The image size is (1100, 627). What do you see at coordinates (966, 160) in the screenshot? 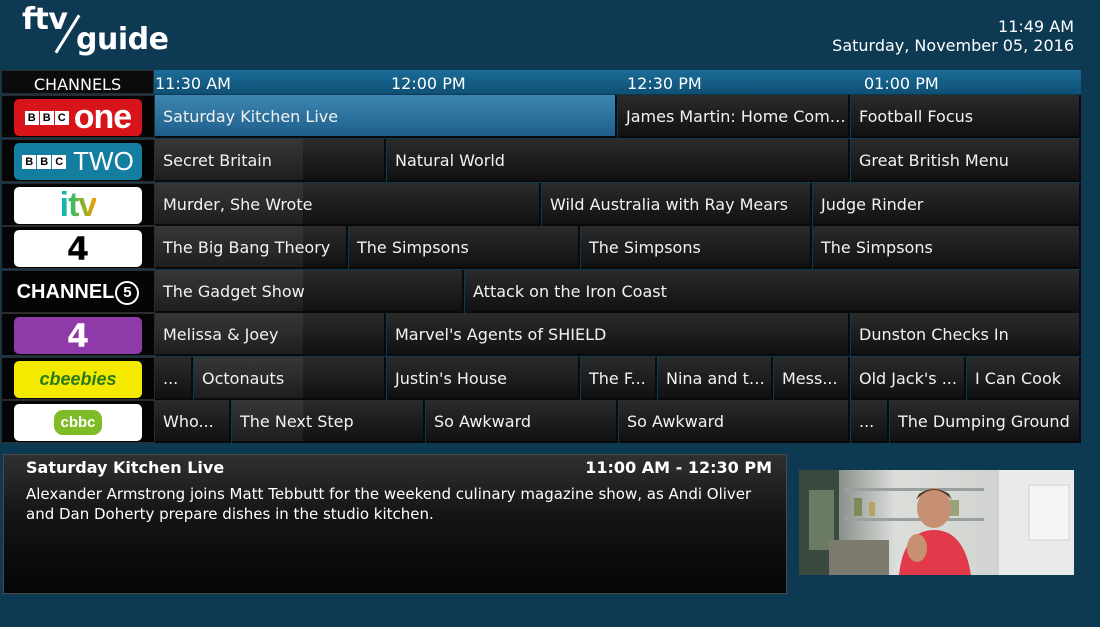
I see `programme-cell: Great British Menu` at bounding box center [966, 160].